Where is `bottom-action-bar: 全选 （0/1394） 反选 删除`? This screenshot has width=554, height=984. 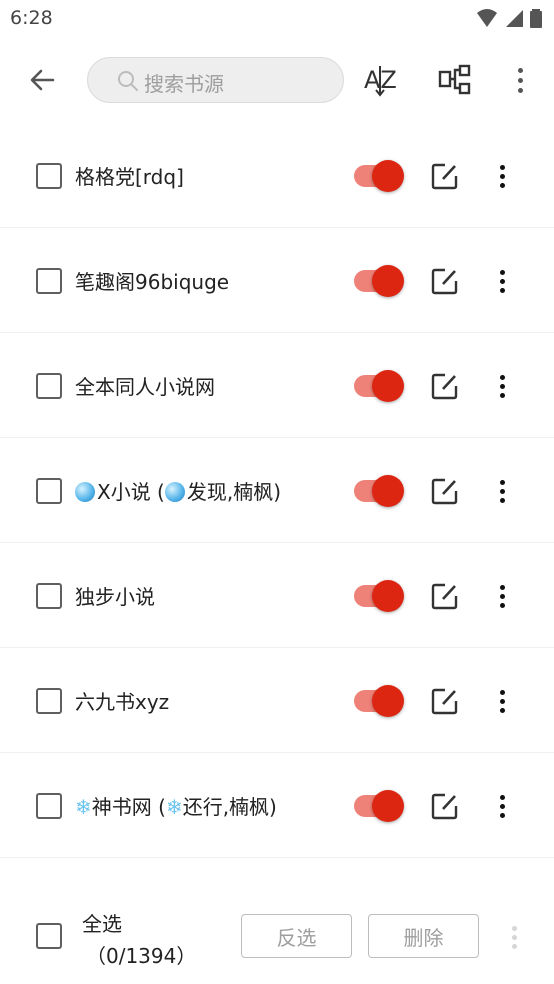 bottom-action-bar: 全选 （0/1394） 反选 删除 is located at coordinates (277, 936).